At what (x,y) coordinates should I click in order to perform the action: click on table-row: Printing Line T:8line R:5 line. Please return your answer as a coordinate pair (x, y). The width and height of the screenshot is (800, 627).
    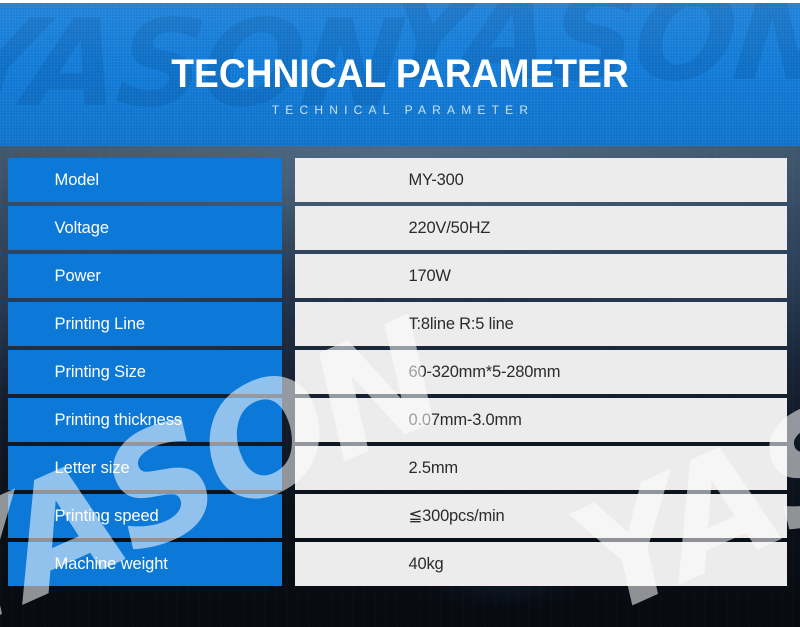
    Looking at the image, I should click on (400, 326).